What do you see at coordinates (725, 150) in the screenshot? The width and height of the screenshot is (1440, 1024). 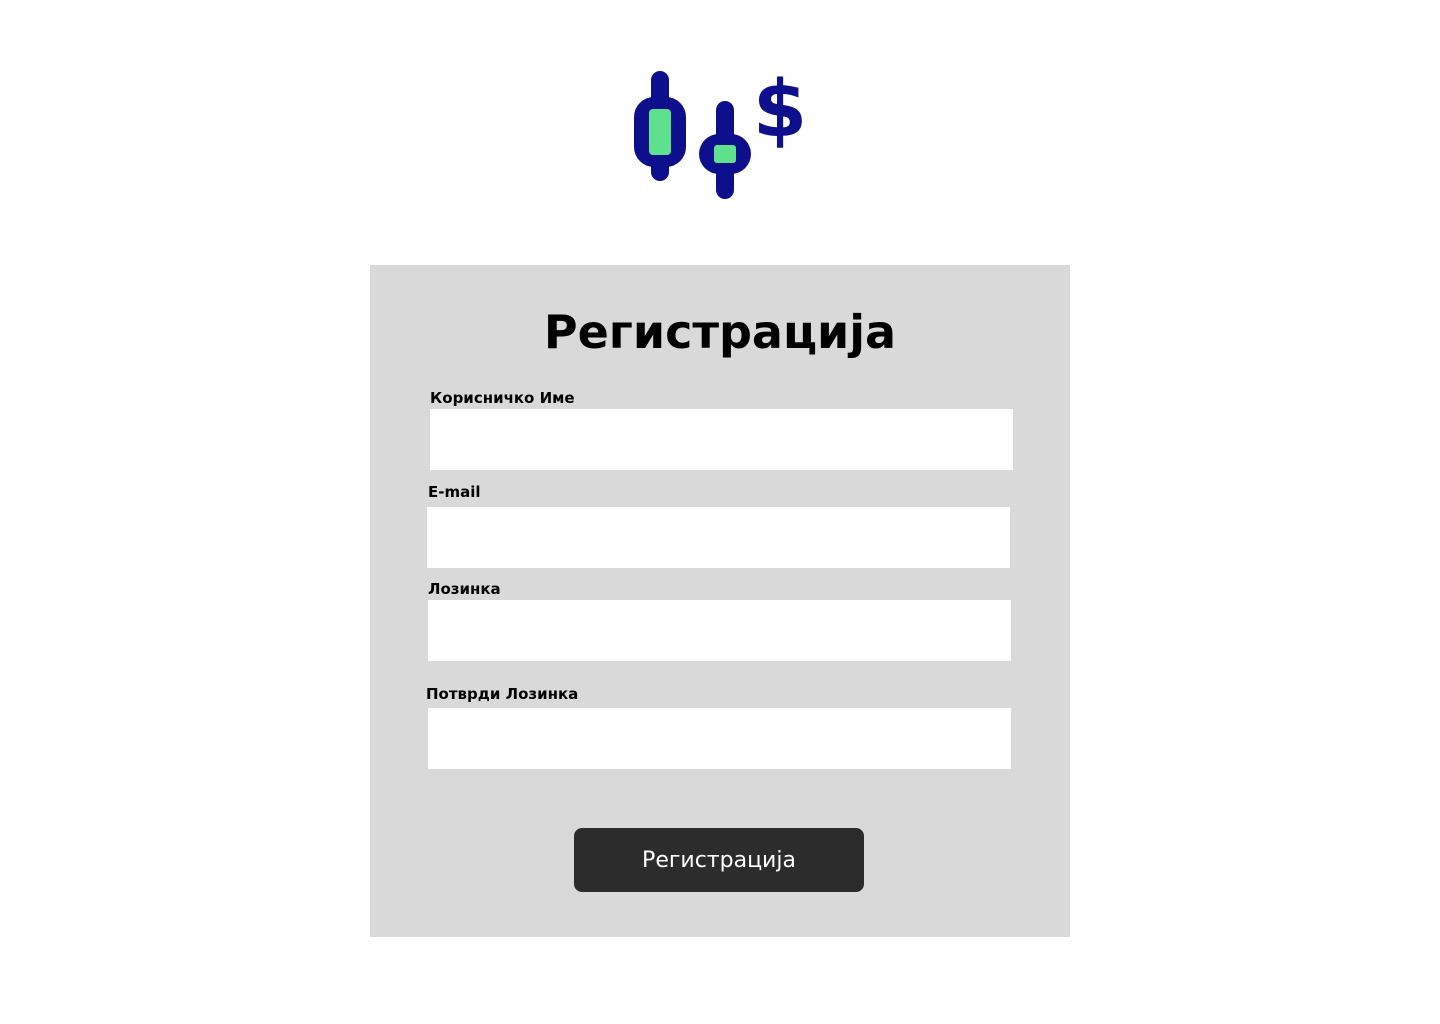 I see `candlestick-right-icon` at bounding box center [725, 150].